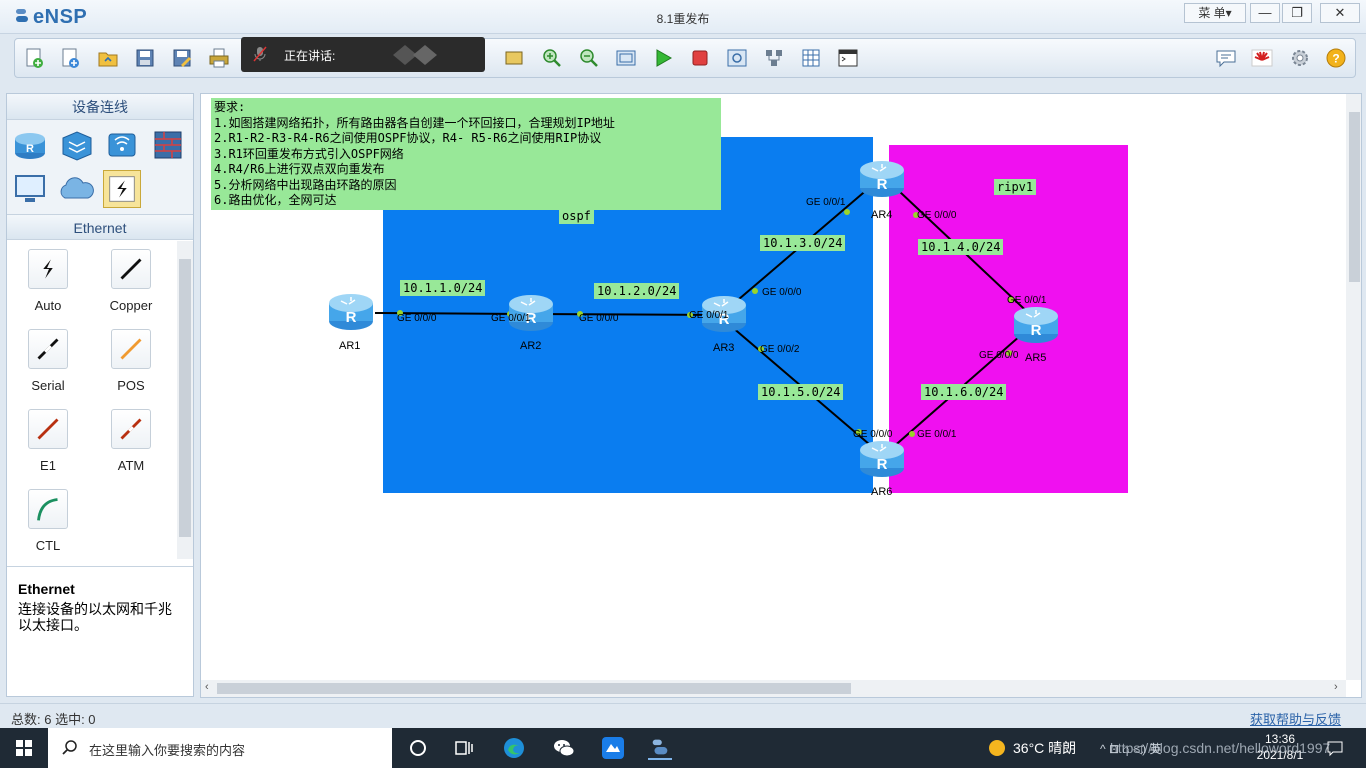  I want to click on open-icon, so click(108, 58).